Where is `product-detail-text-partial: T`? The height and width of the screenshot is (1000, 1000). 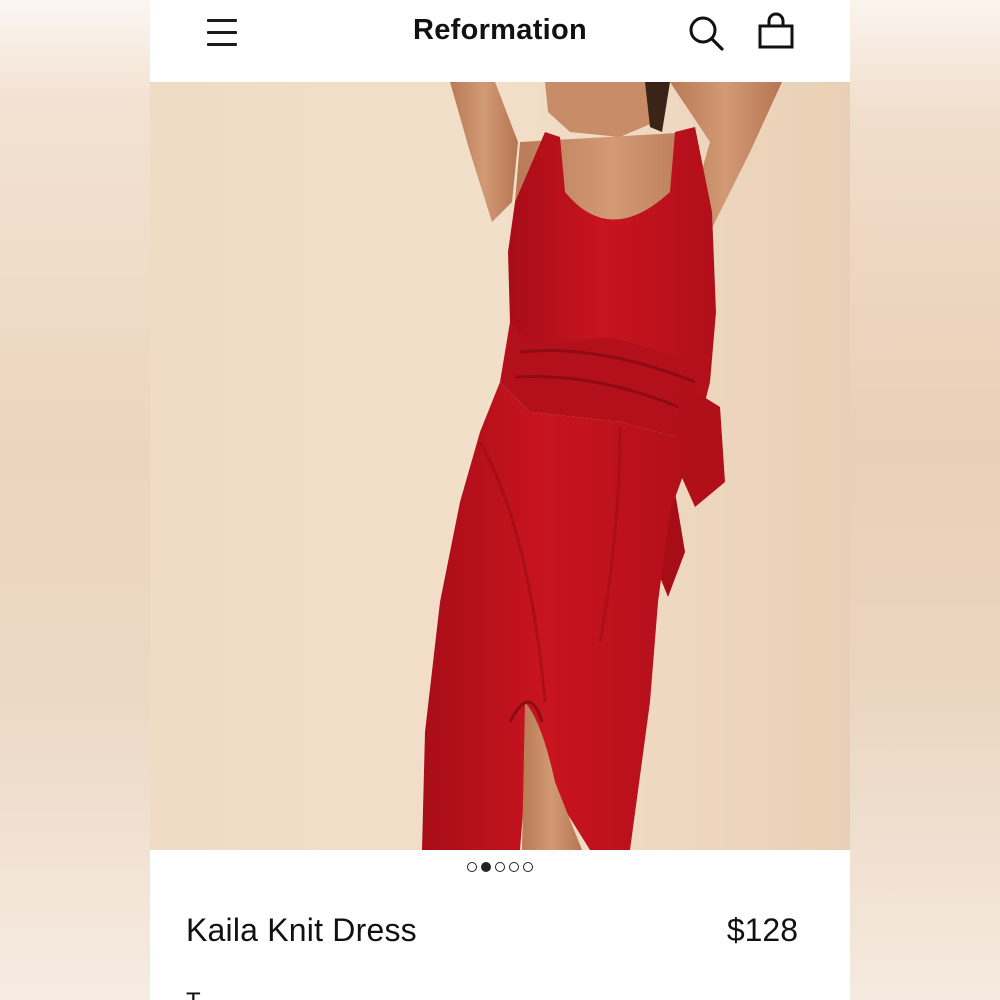
product-detail-text-partial: T is located at coordinates (193, 994).